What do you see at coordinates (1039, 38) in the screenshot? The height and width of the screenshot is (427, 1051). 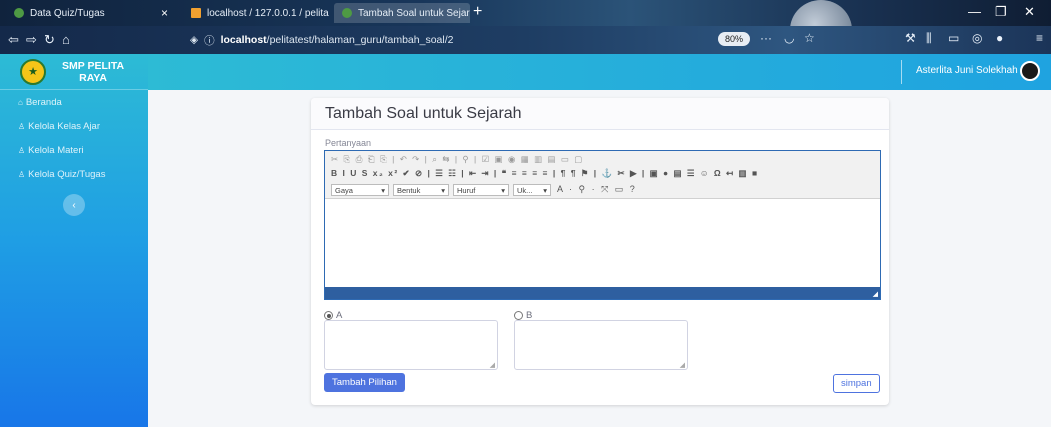 I see `menu-icon: ≡` at bounding box center [1039, 38].